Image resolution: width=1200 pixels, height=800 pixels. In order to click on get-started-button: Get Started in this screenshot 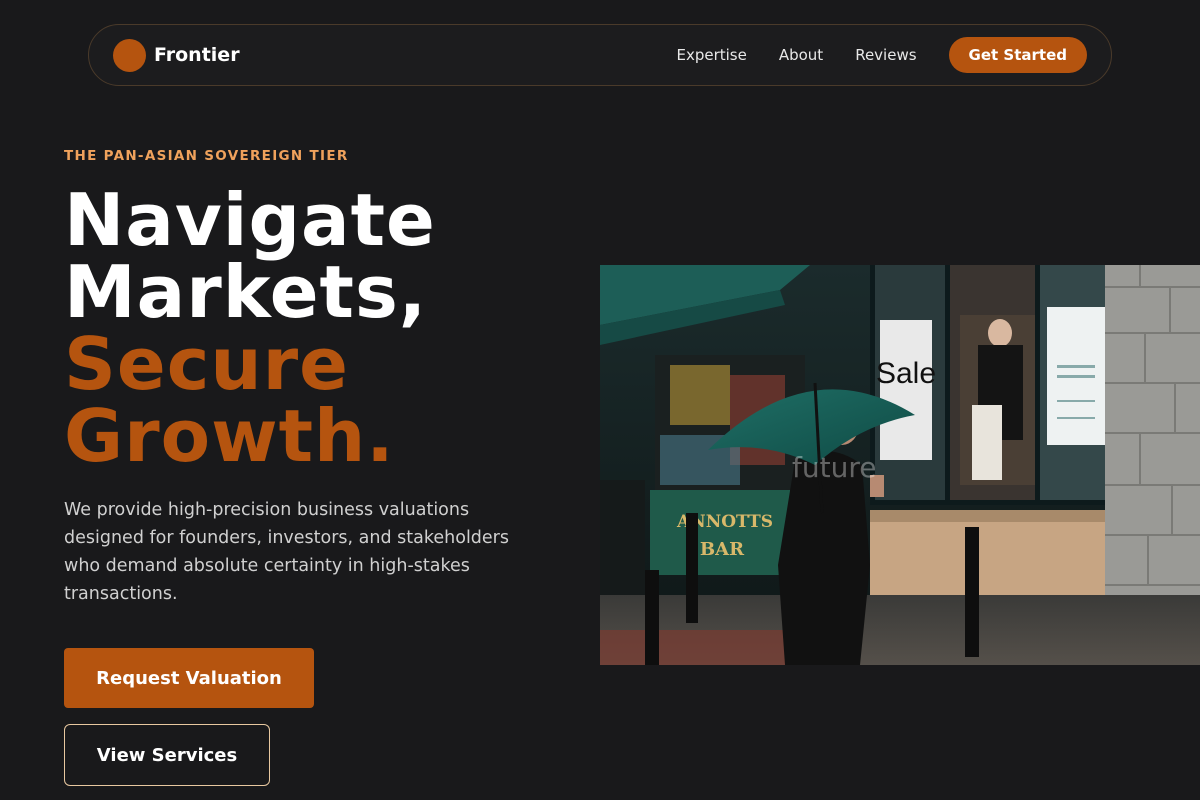, I will do `click(1017, 55)`.